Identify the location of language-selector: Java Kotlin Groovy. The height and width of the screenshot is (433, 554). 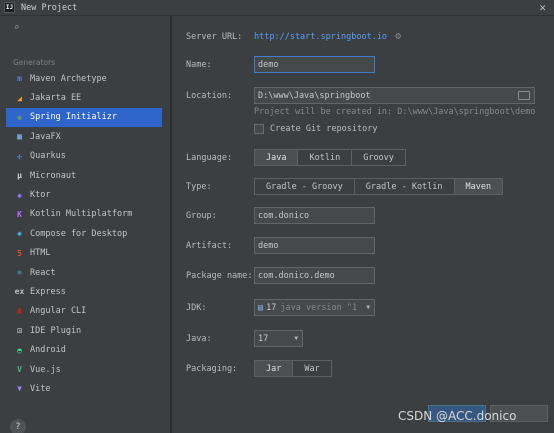
(330, 157).